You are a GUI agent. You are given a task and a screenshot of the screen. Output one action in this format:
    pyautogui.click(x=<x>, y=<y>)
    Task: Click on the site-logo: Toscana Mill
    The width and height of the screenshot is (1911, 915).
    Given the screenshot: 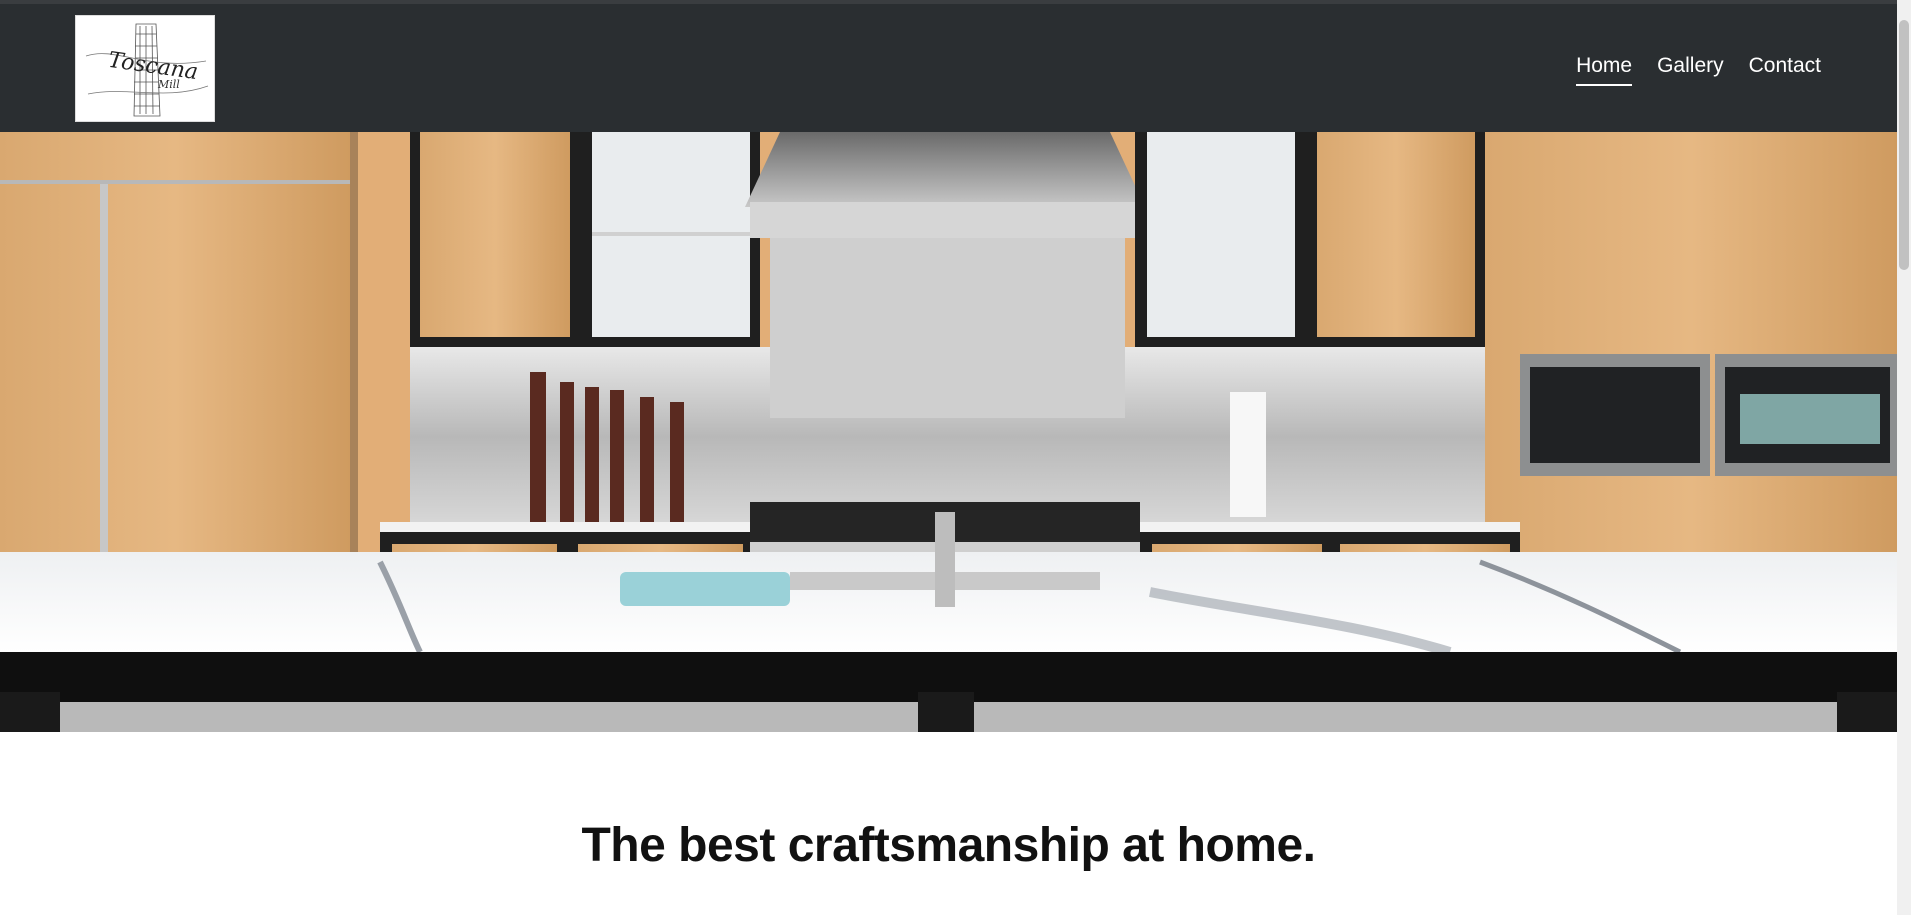 What is the action you would take?
    pyautogui.click(x=145, y=68)
    